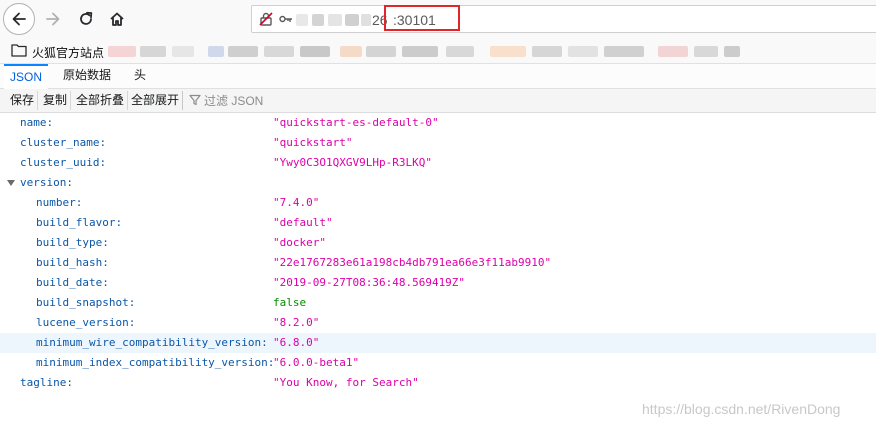 The height and width of the screenshot is (428, 876). What do you see at coordinates (63, 162) in the screenshot?
I see `json-key: cluster_uuid:` at bounding box center [63, 162].